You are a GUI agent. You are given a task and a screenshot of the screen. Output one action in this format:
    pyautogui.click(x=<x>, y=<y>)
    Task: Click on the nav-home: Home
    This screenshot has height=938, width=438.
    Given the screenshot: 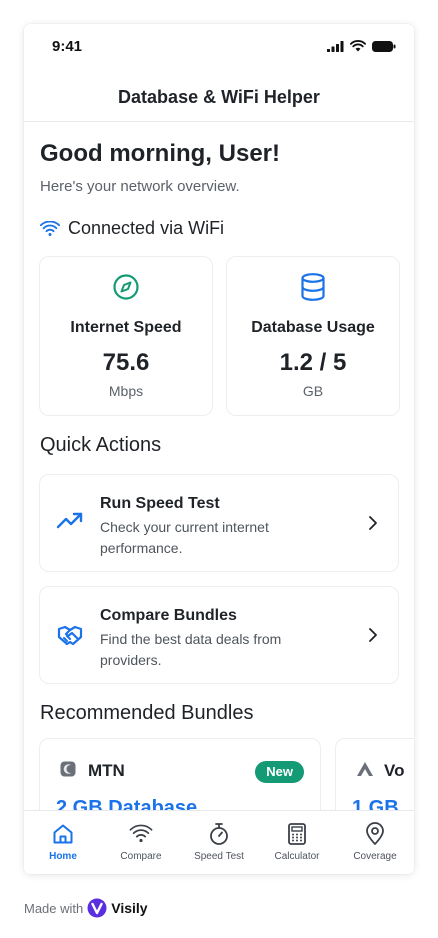 What is the action you would take?
    pyautogui.click(x=63, y=842)
    